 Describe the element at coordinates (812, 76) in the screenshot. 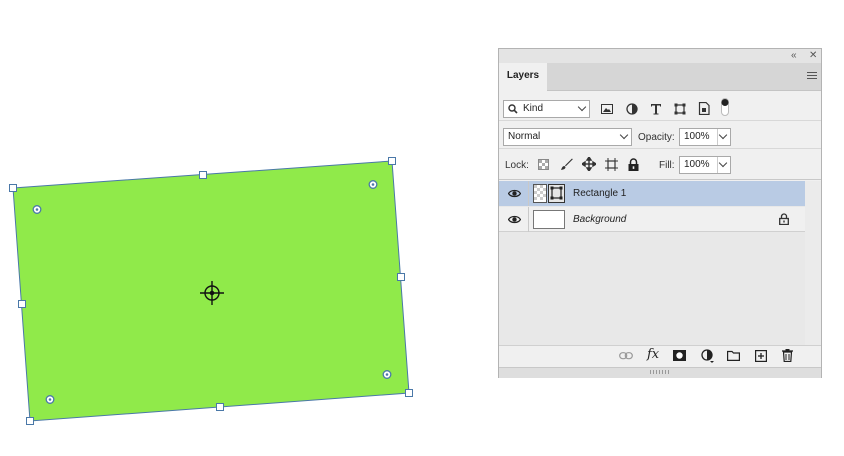

I see `panel-menu-icon` at that location.